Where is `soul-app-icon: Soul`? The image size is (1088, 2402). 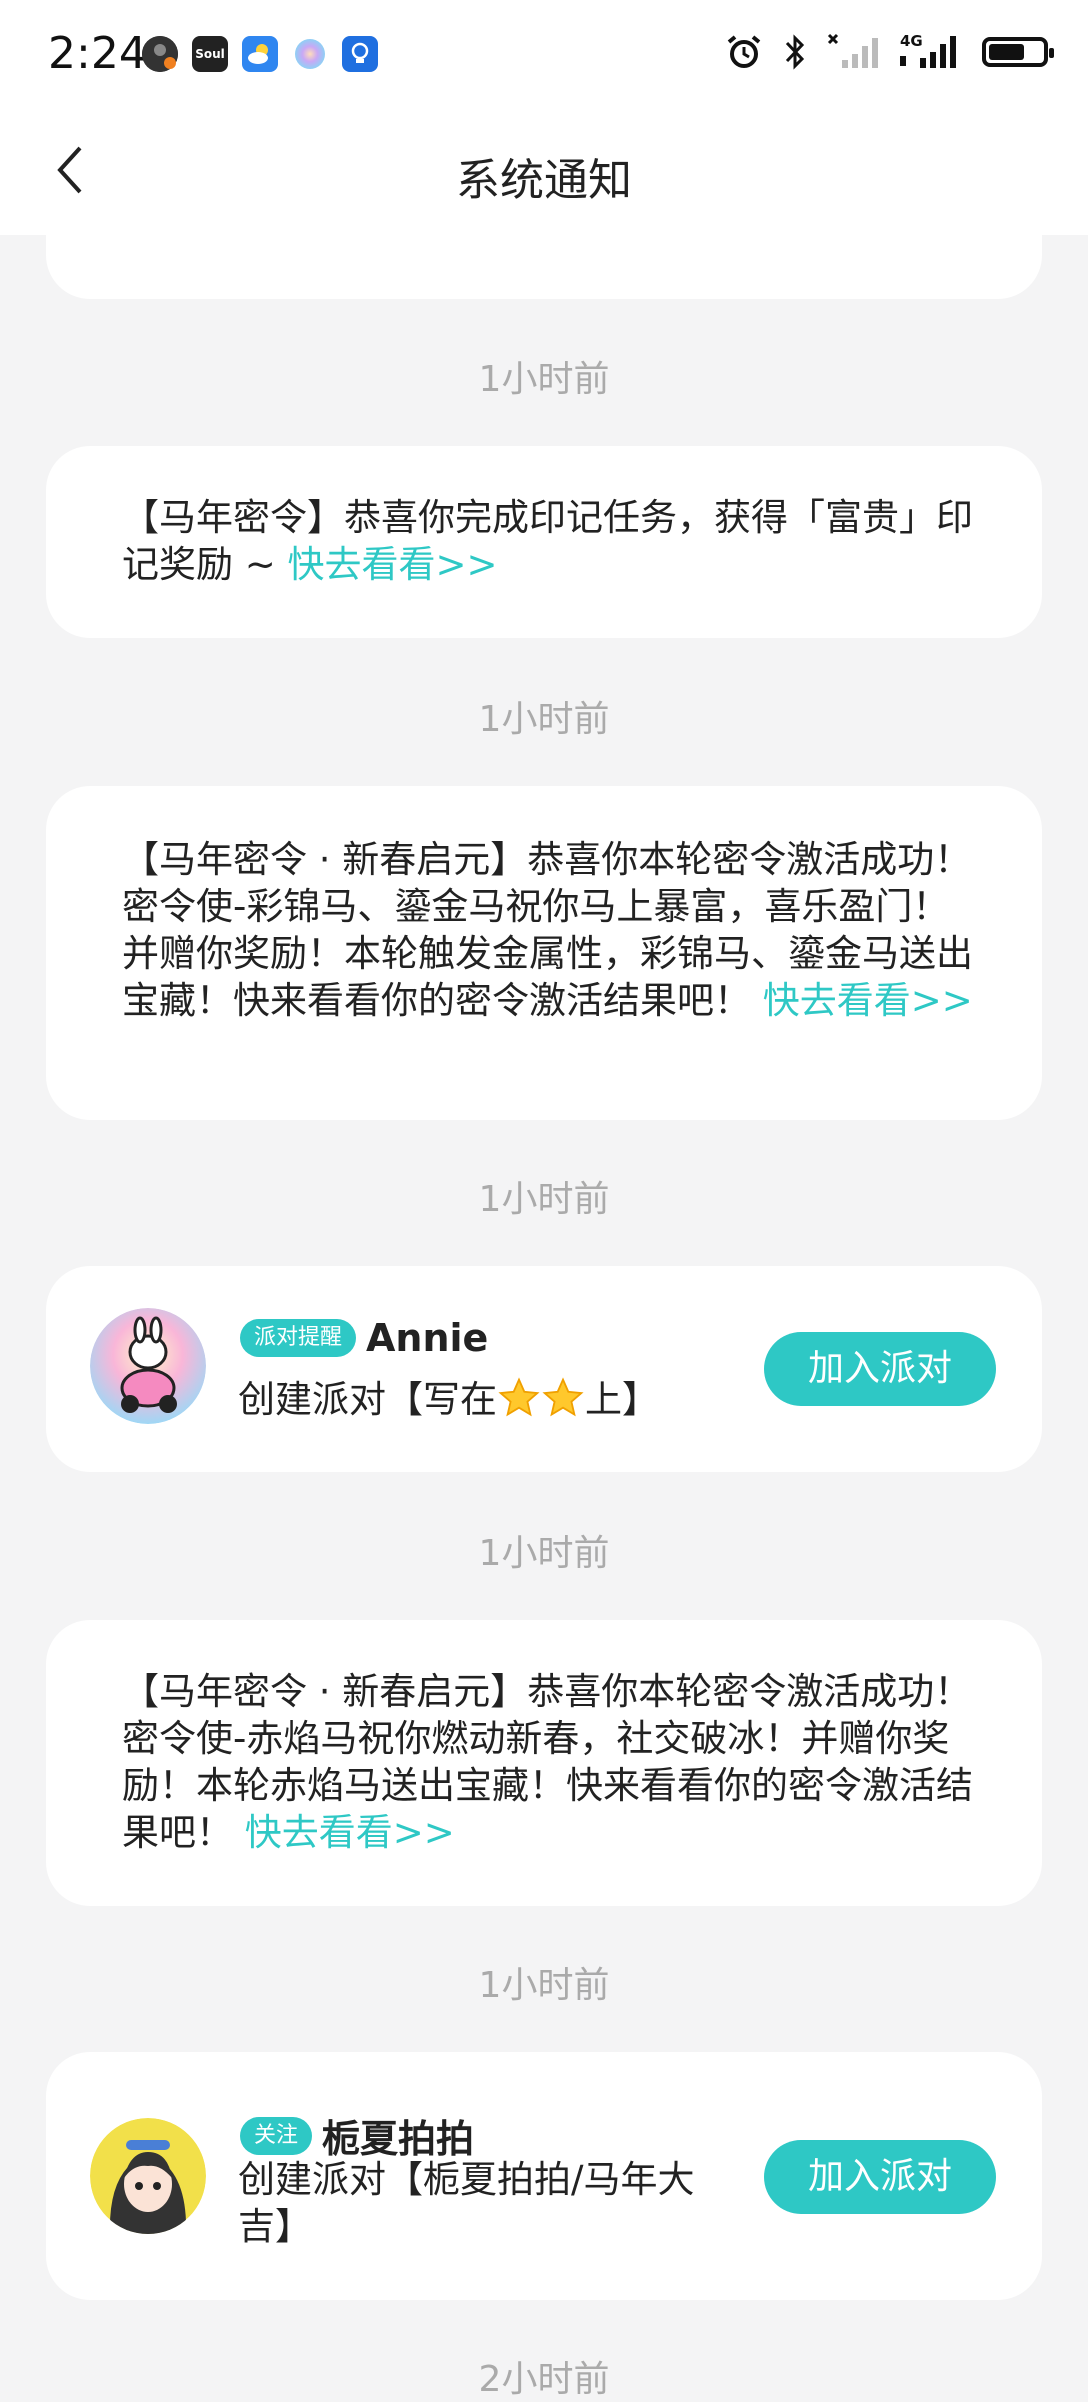 soul-app-icon: Soul is located at coordinates (210, 54).